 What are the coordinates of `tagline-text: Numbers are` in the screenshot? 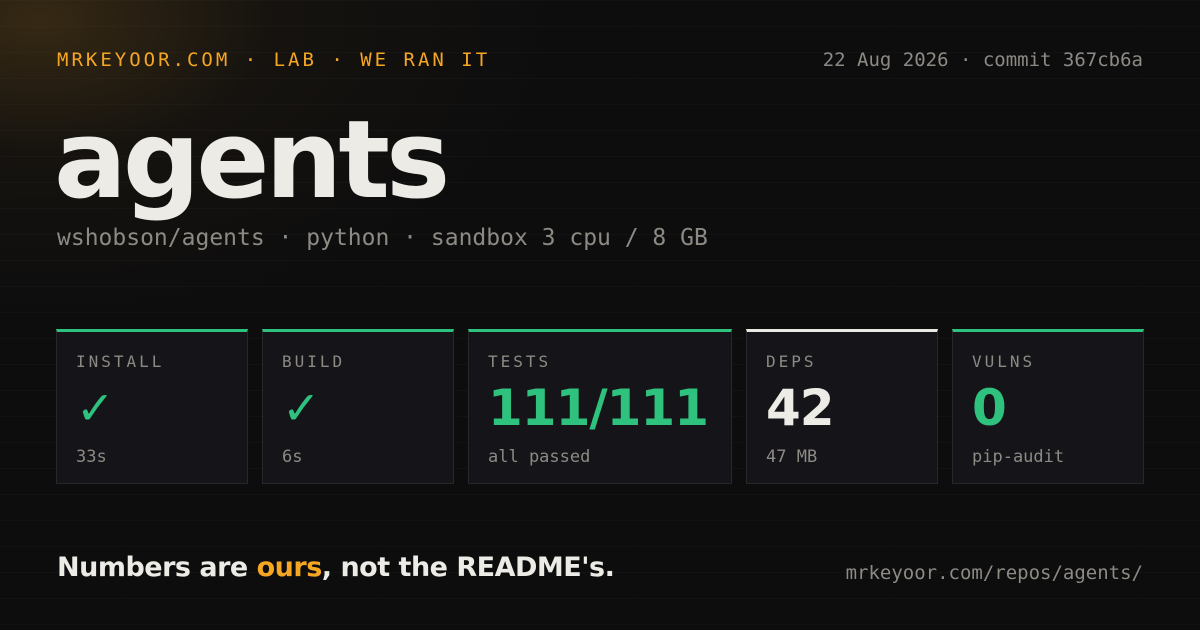 It's located at (157, 567).